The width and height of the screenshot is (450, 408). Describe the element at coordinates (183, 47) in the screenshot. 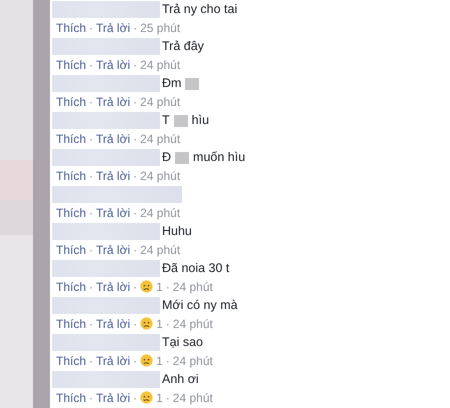

I see `comment-text: Trả đây` at that location.